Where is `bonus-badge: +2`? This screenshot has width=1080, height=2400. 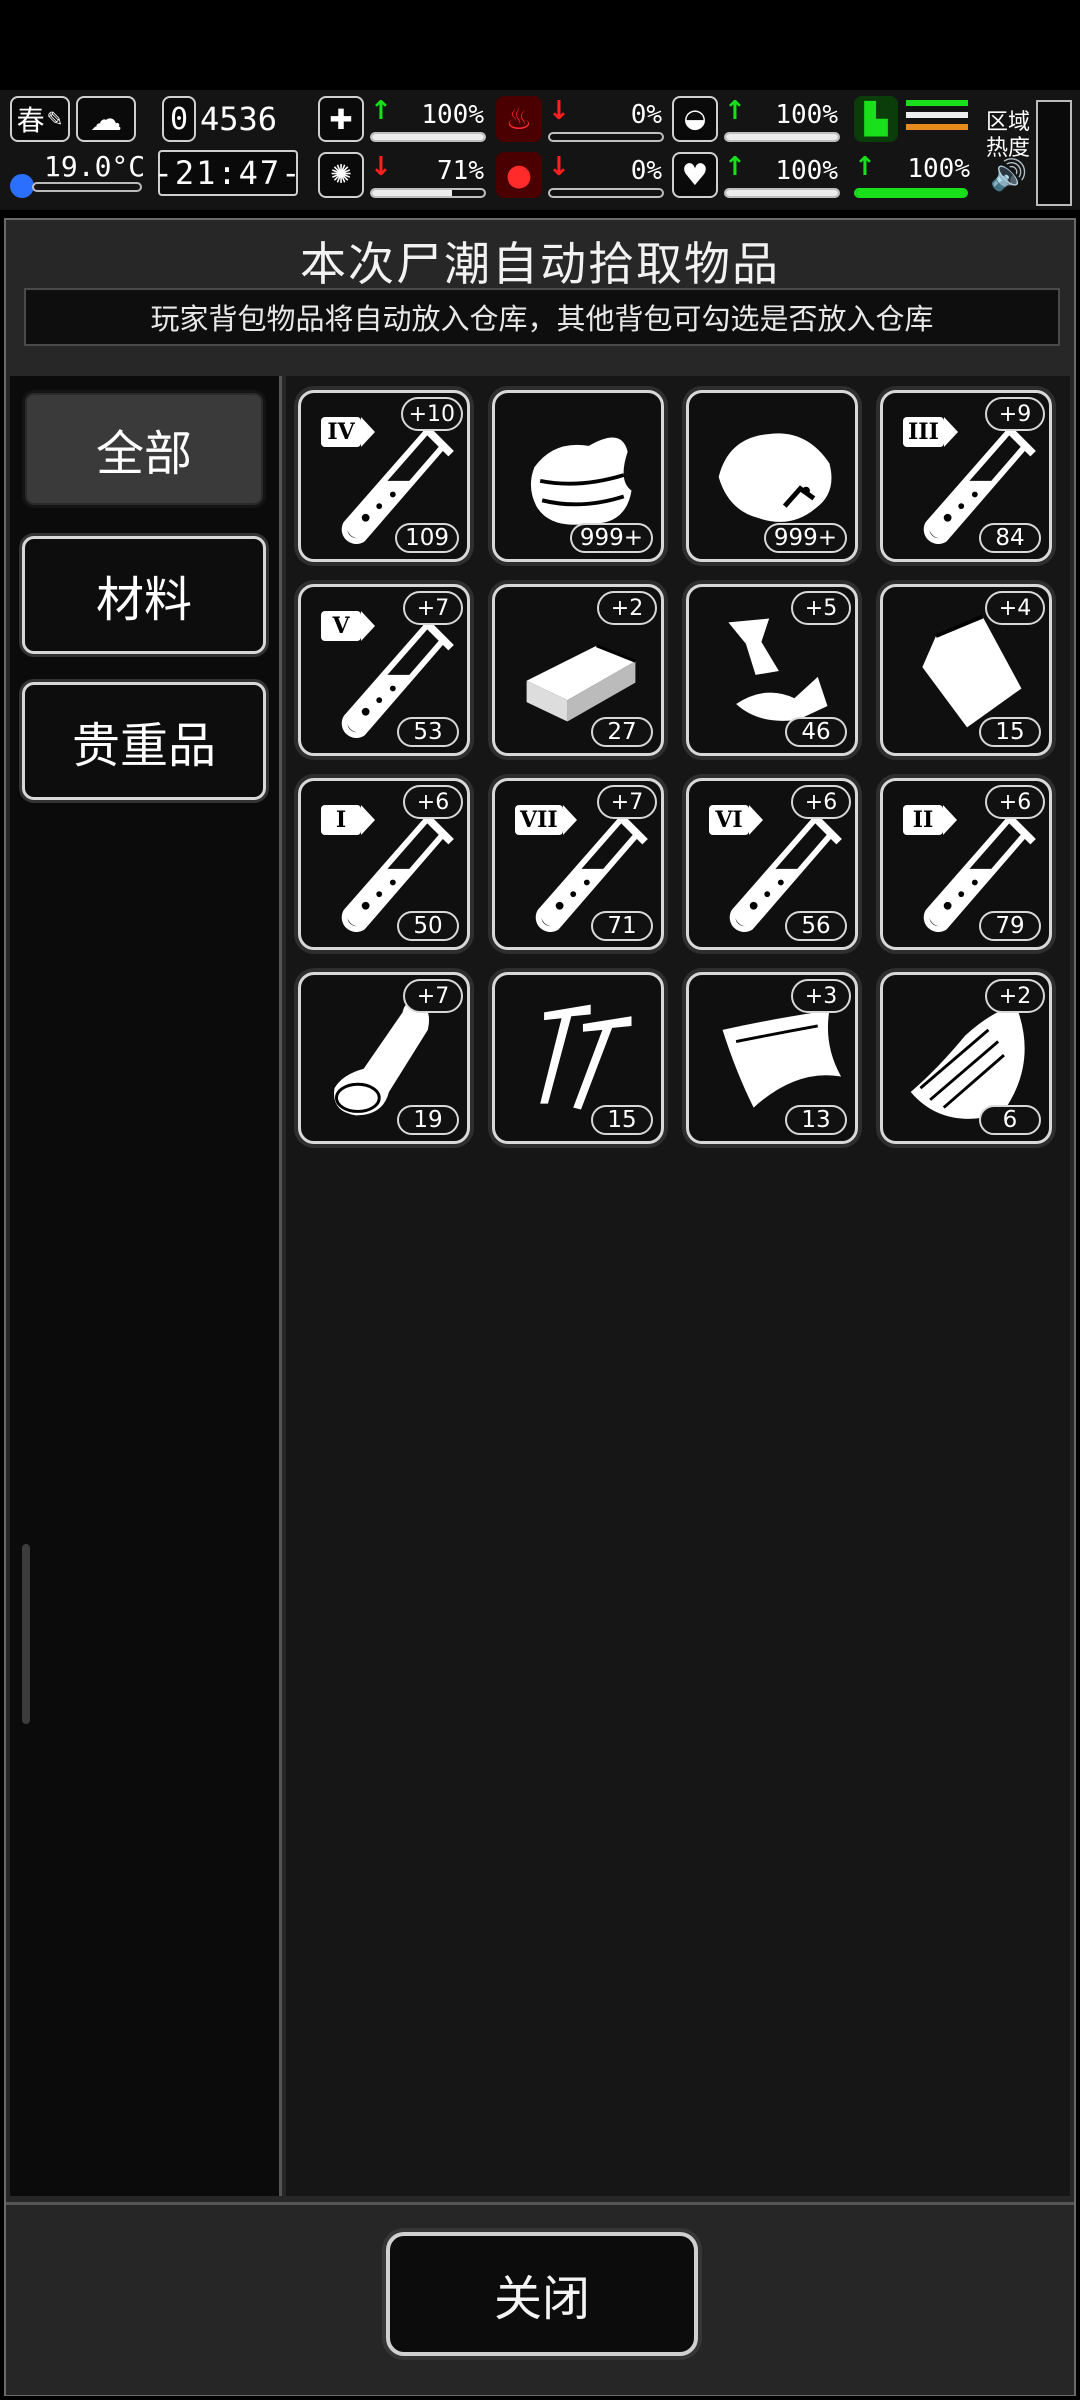 bonus-badge: +2 is located at coordinates (1015, 996).